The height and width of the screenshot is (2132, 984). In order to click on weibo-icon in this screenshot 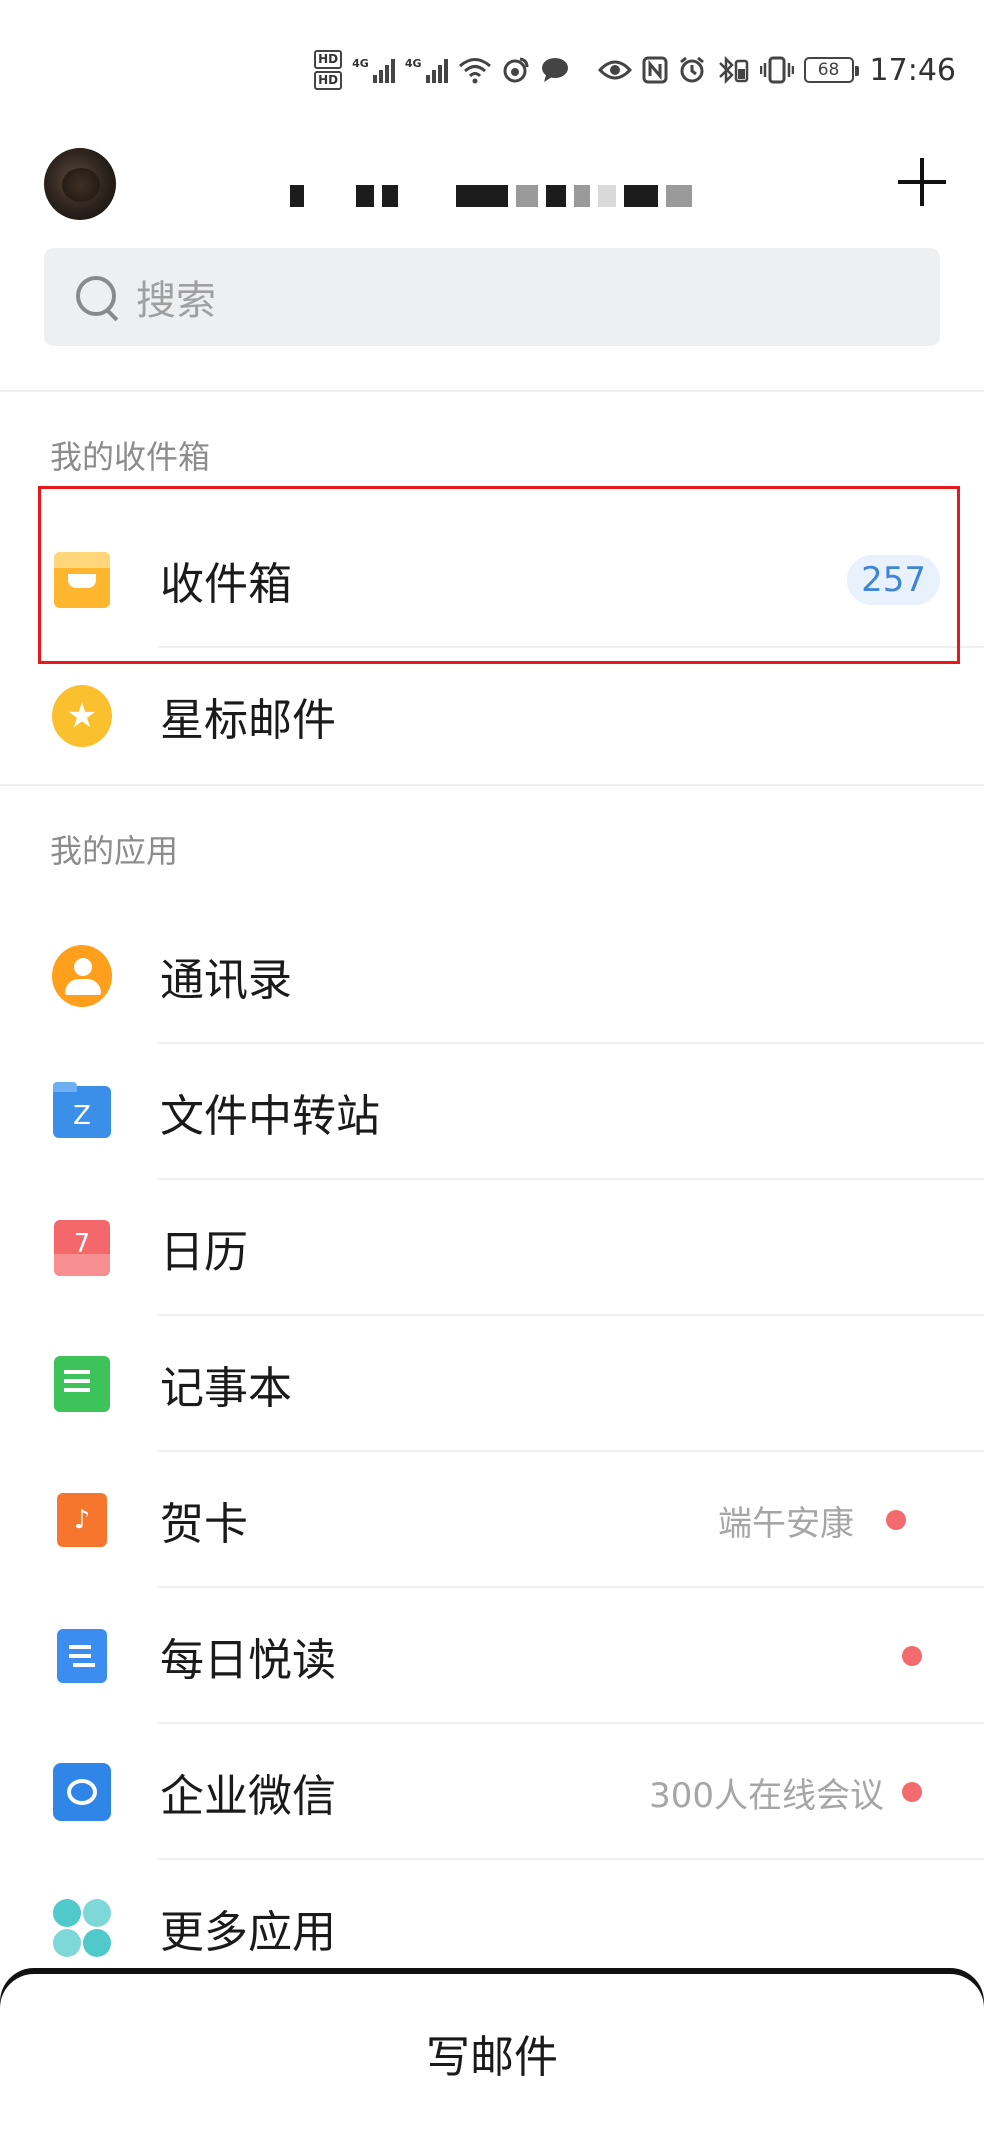, I will do `click(516, 70)`.